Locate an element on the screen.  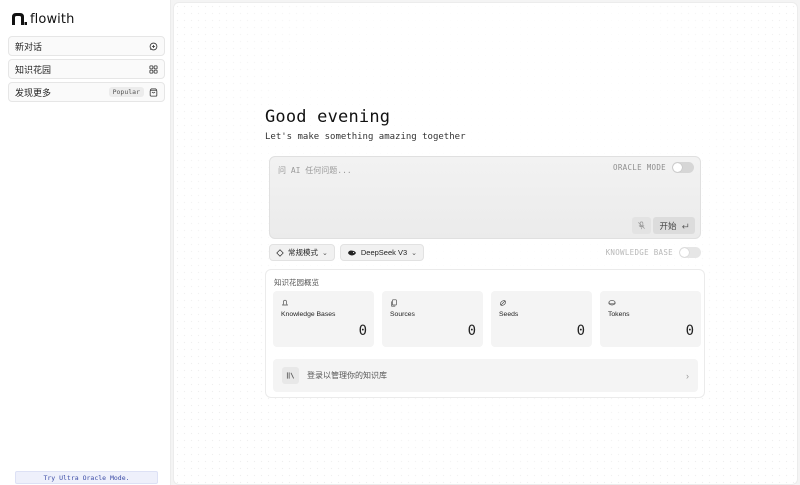
knowledge-base-label: KNOWLEDGE BASE is located at coordinates (639, 252).